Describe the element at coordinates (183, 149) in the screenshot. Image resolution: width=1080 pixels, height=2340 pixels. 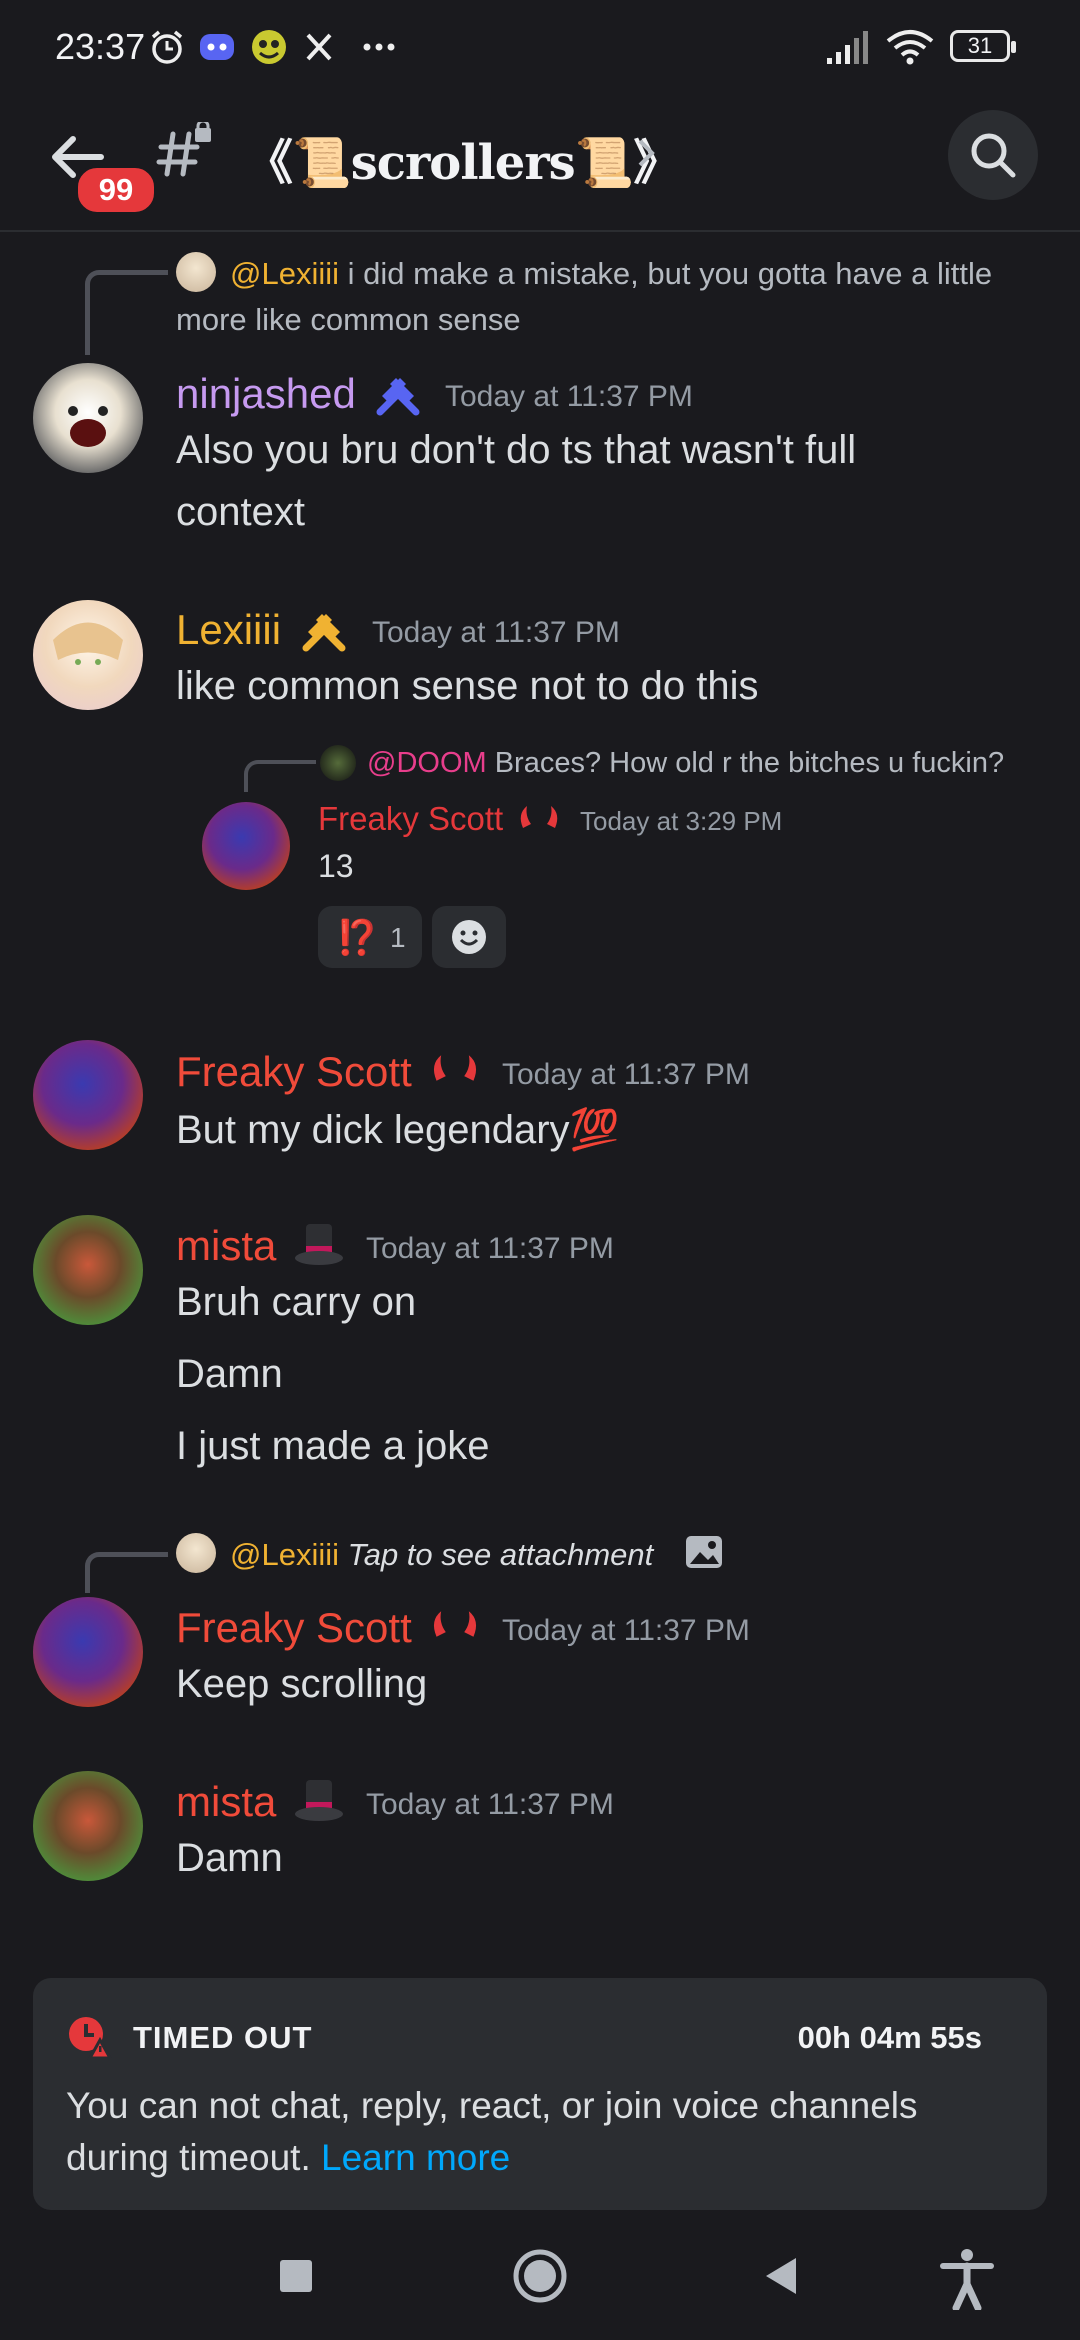
I see `locked-channel-icon` at that location.